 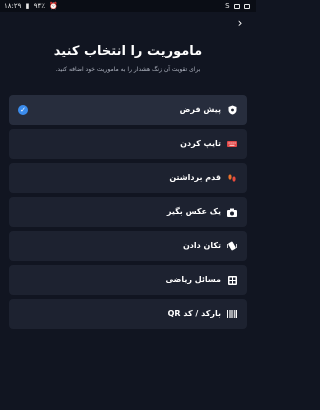 I want to click on mission-label: پیش فرض, so click(x=200, y=109).